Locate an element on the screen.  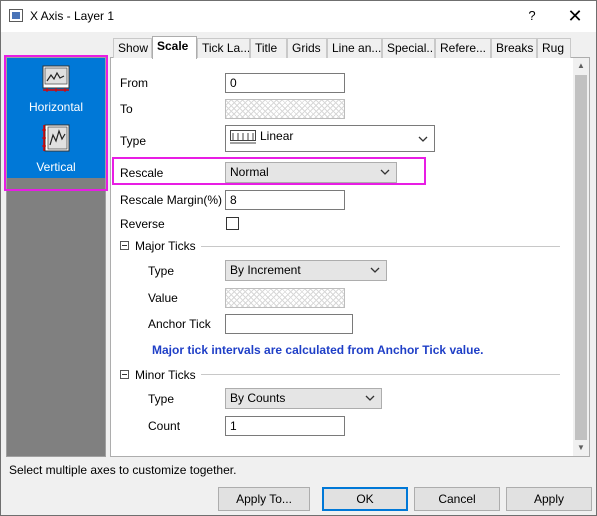
from-label: From is located at coordinates (134, 83).